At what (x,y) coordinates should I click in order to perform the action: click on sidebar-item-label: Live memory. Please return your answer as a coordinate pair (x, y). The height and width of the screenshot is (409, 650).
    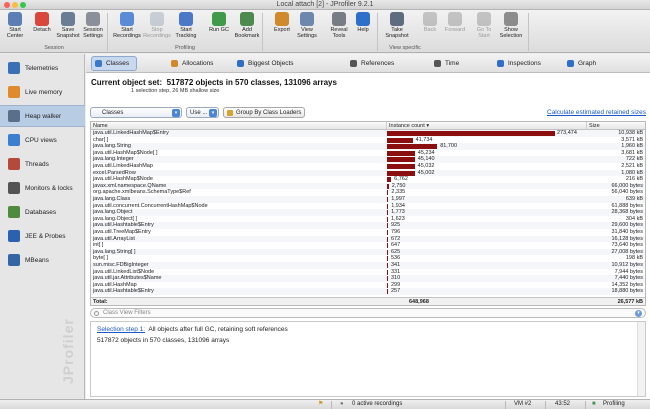
    Looking at the image, I should click on (44, 92).